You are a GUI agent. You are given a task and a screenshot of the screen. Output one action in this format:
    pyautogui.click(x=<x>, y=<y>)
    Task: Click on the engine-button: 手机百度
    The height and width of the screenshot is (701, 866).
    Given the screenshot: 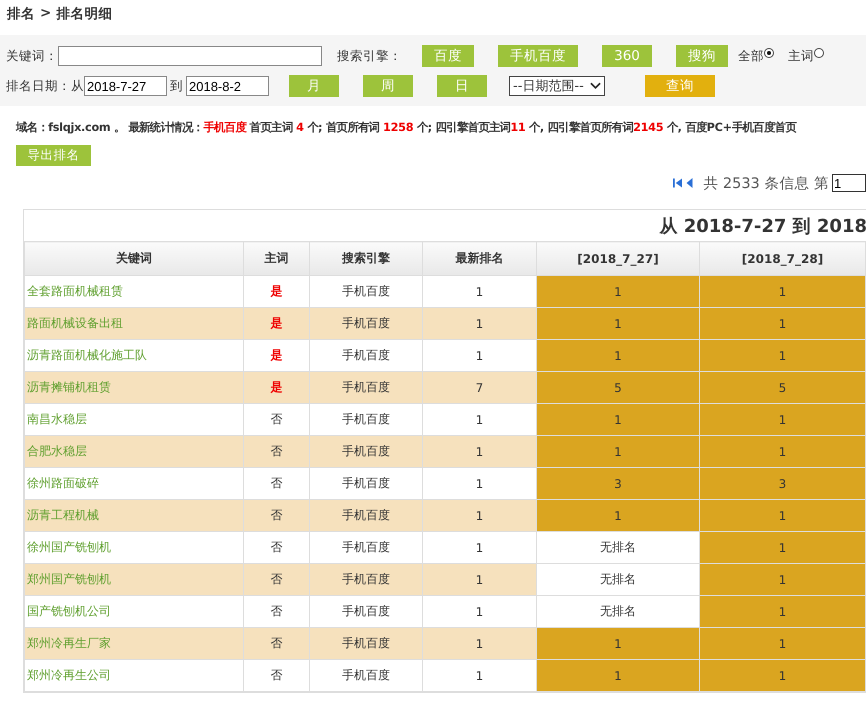 What is the action you would take?
    pyautogui.click(x=538, y=56)
    